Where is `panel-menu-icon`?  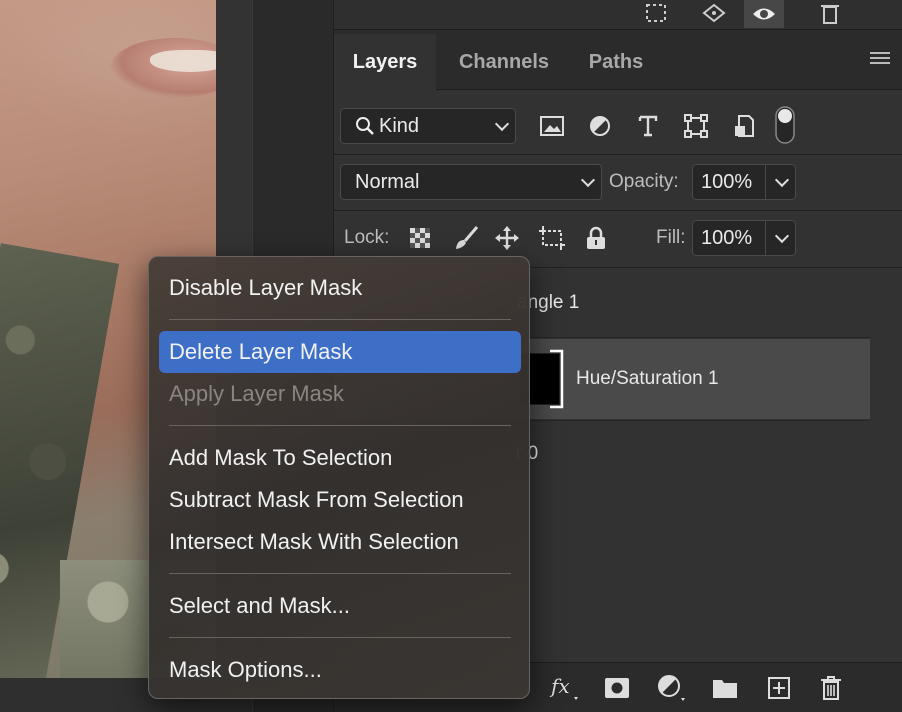
panel-menu-icon is located at coordinates (880, 59).